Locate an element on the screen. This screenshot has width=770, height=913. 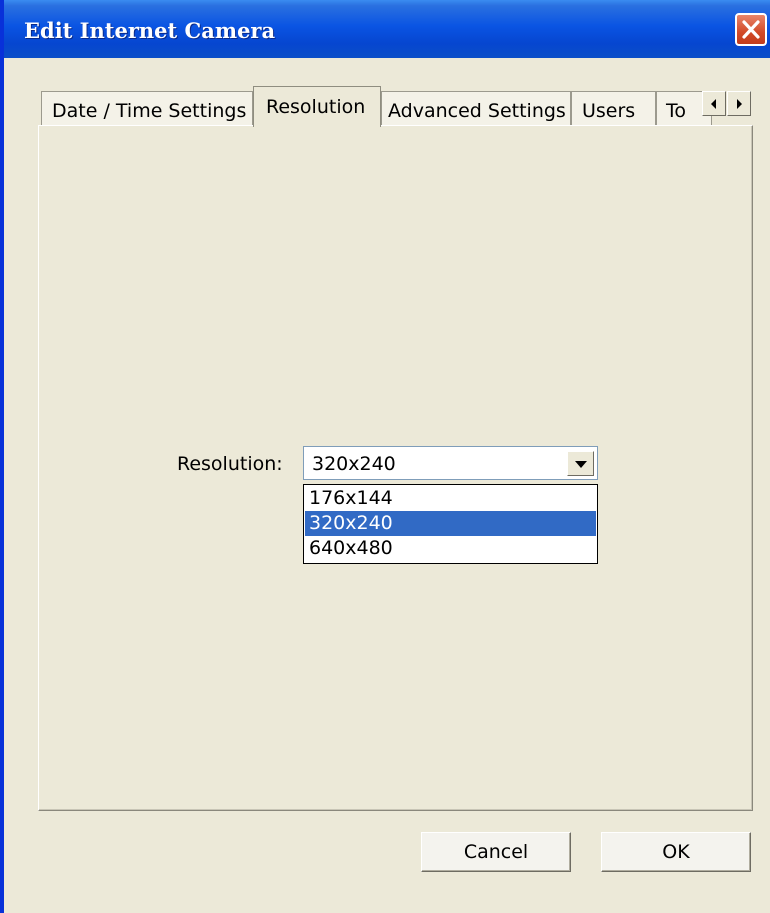
resolution-selected-value: 320x240 is located at coordinates (354, 464).